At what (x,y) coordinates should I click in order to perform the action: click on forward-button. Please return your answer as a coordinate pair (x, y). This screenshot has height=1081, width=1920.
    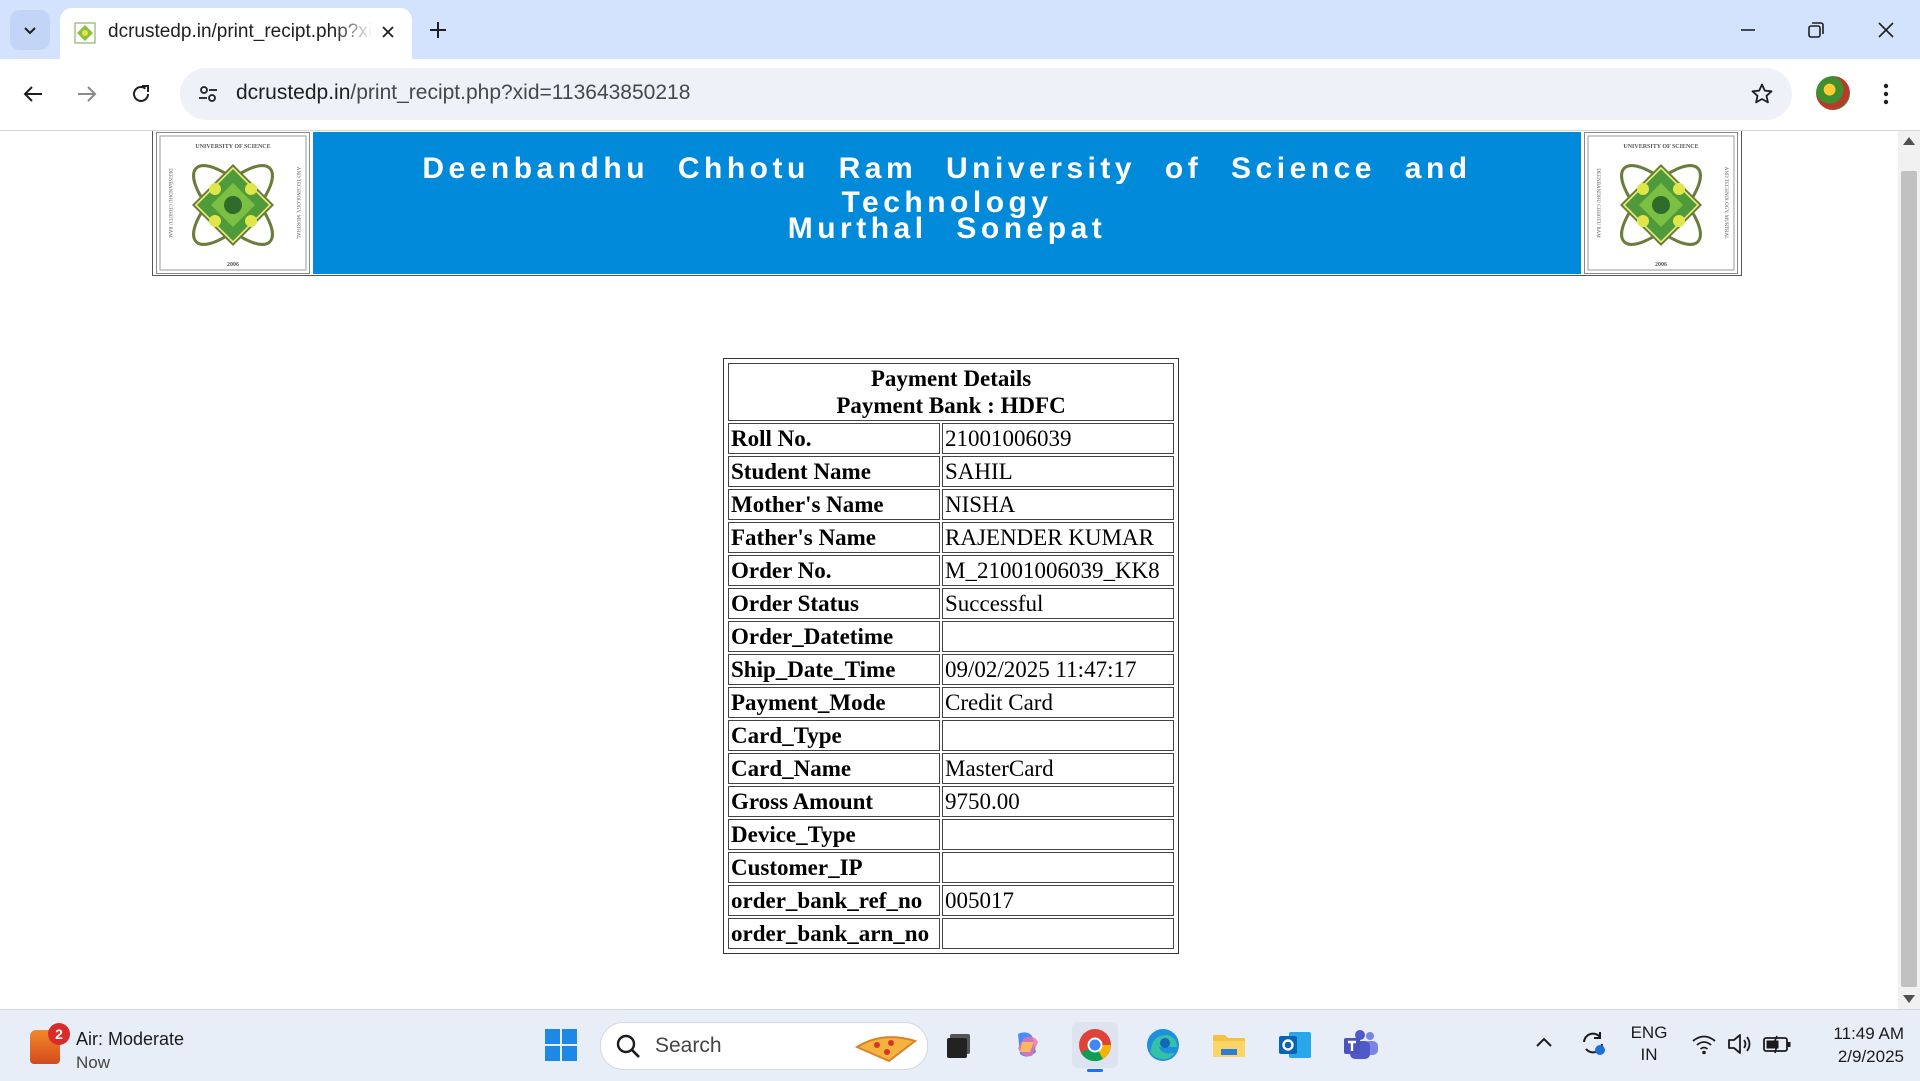
    Looking at the image, I should click on (87, 94).